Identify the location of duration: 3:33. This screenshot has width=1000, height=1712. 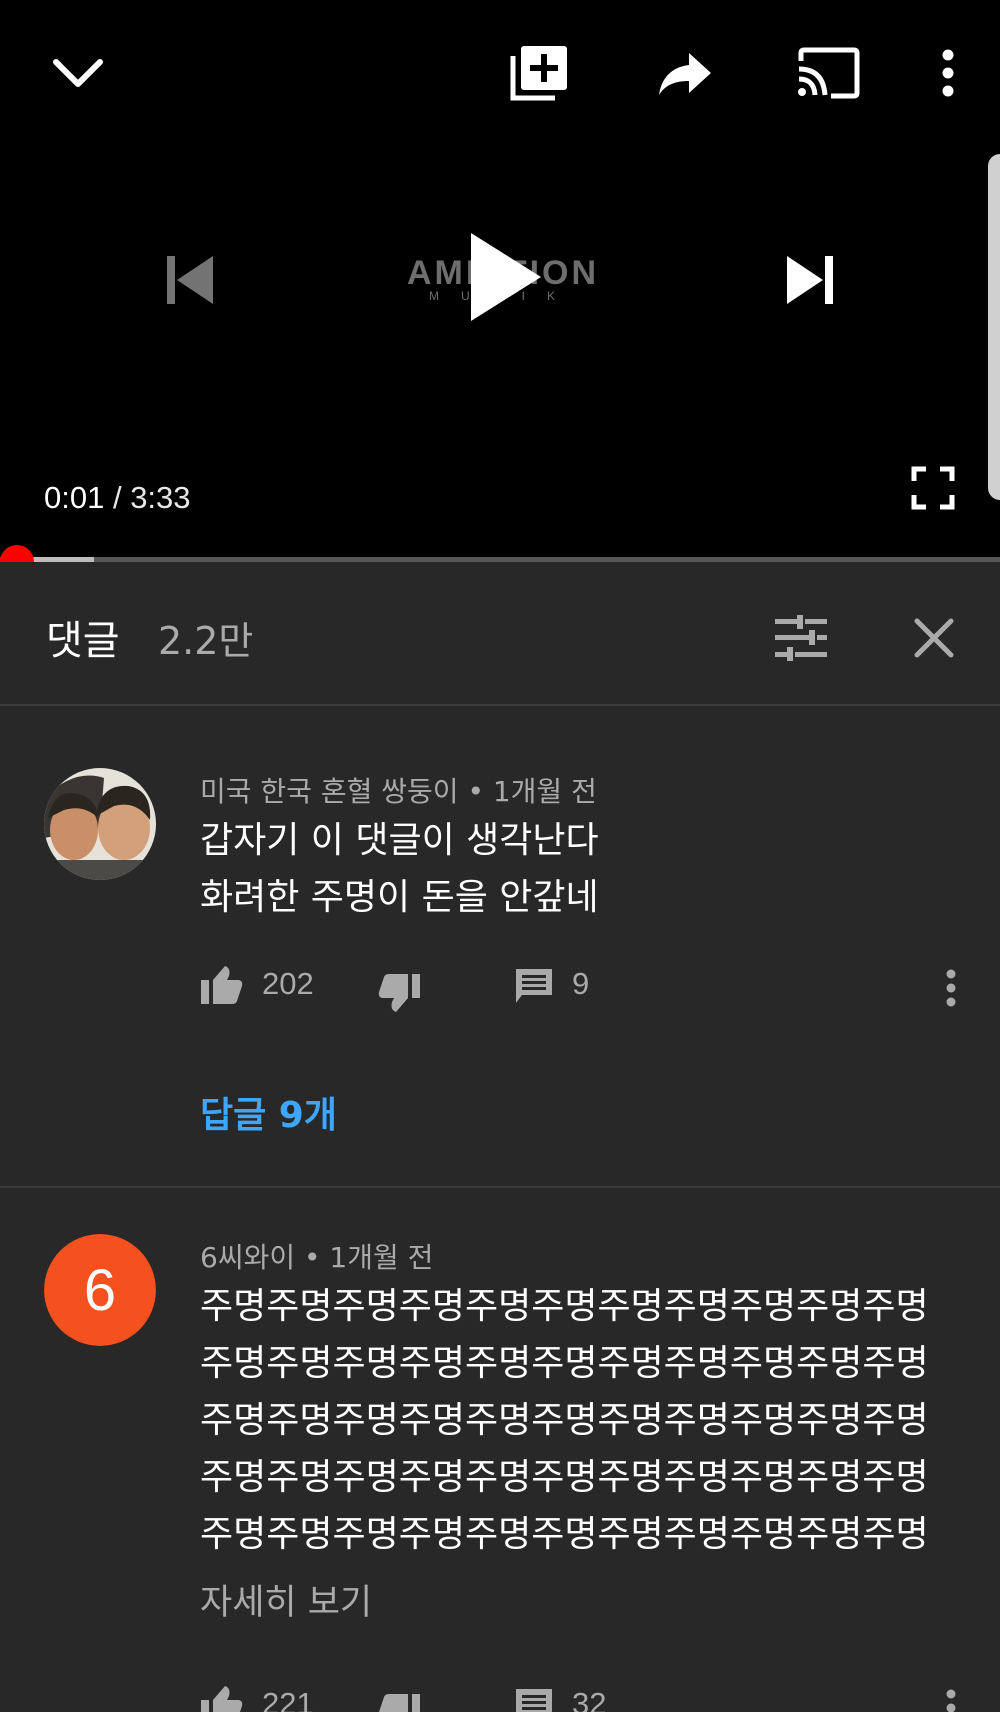
(160, 497).